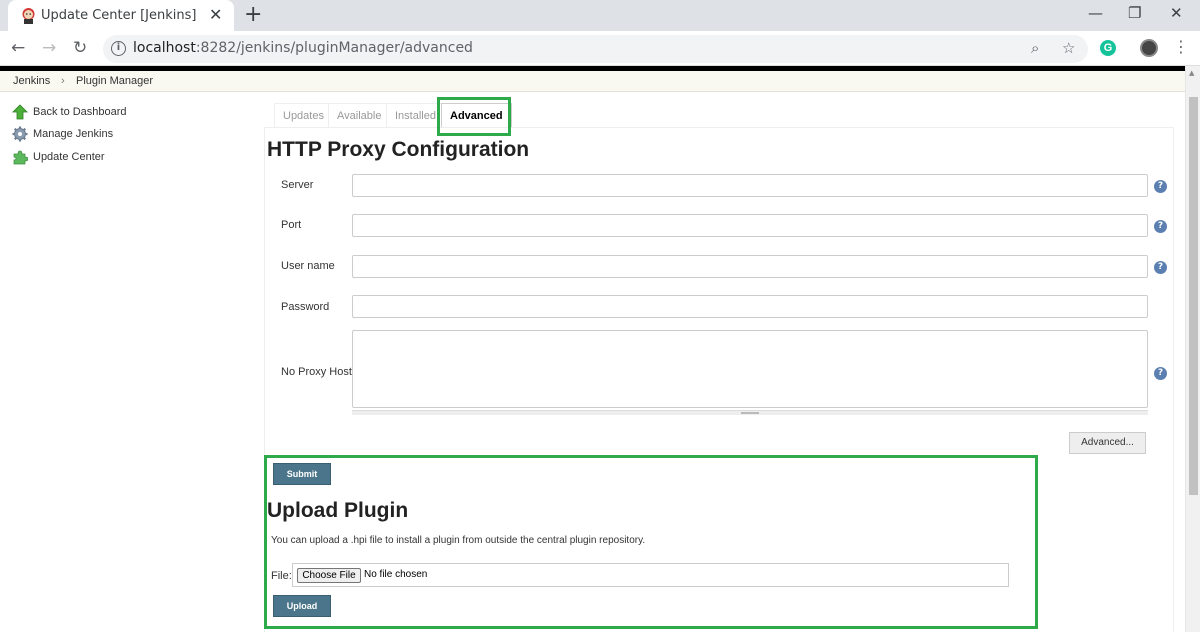 The image size is (1200, 632). What do you see at coordinates (1160, 186) in the screenshot?
I see `server-help-icon: ?` at bounding box center [1160, 186].